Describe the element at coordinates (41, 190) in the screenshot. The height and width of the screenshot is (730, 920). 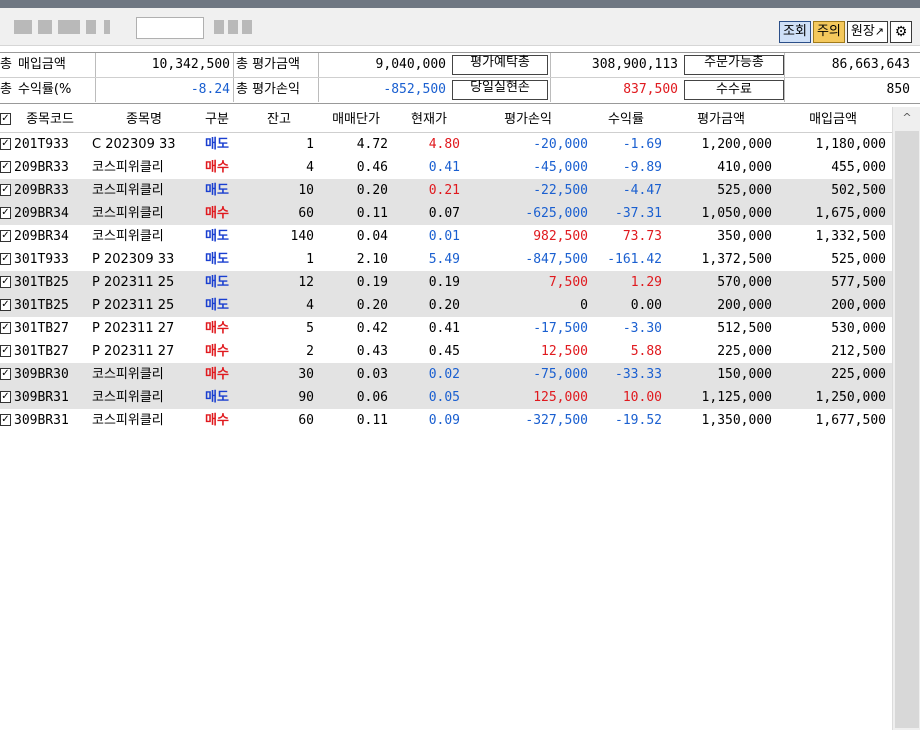
I see `cell-code: 209BR33` at that location.